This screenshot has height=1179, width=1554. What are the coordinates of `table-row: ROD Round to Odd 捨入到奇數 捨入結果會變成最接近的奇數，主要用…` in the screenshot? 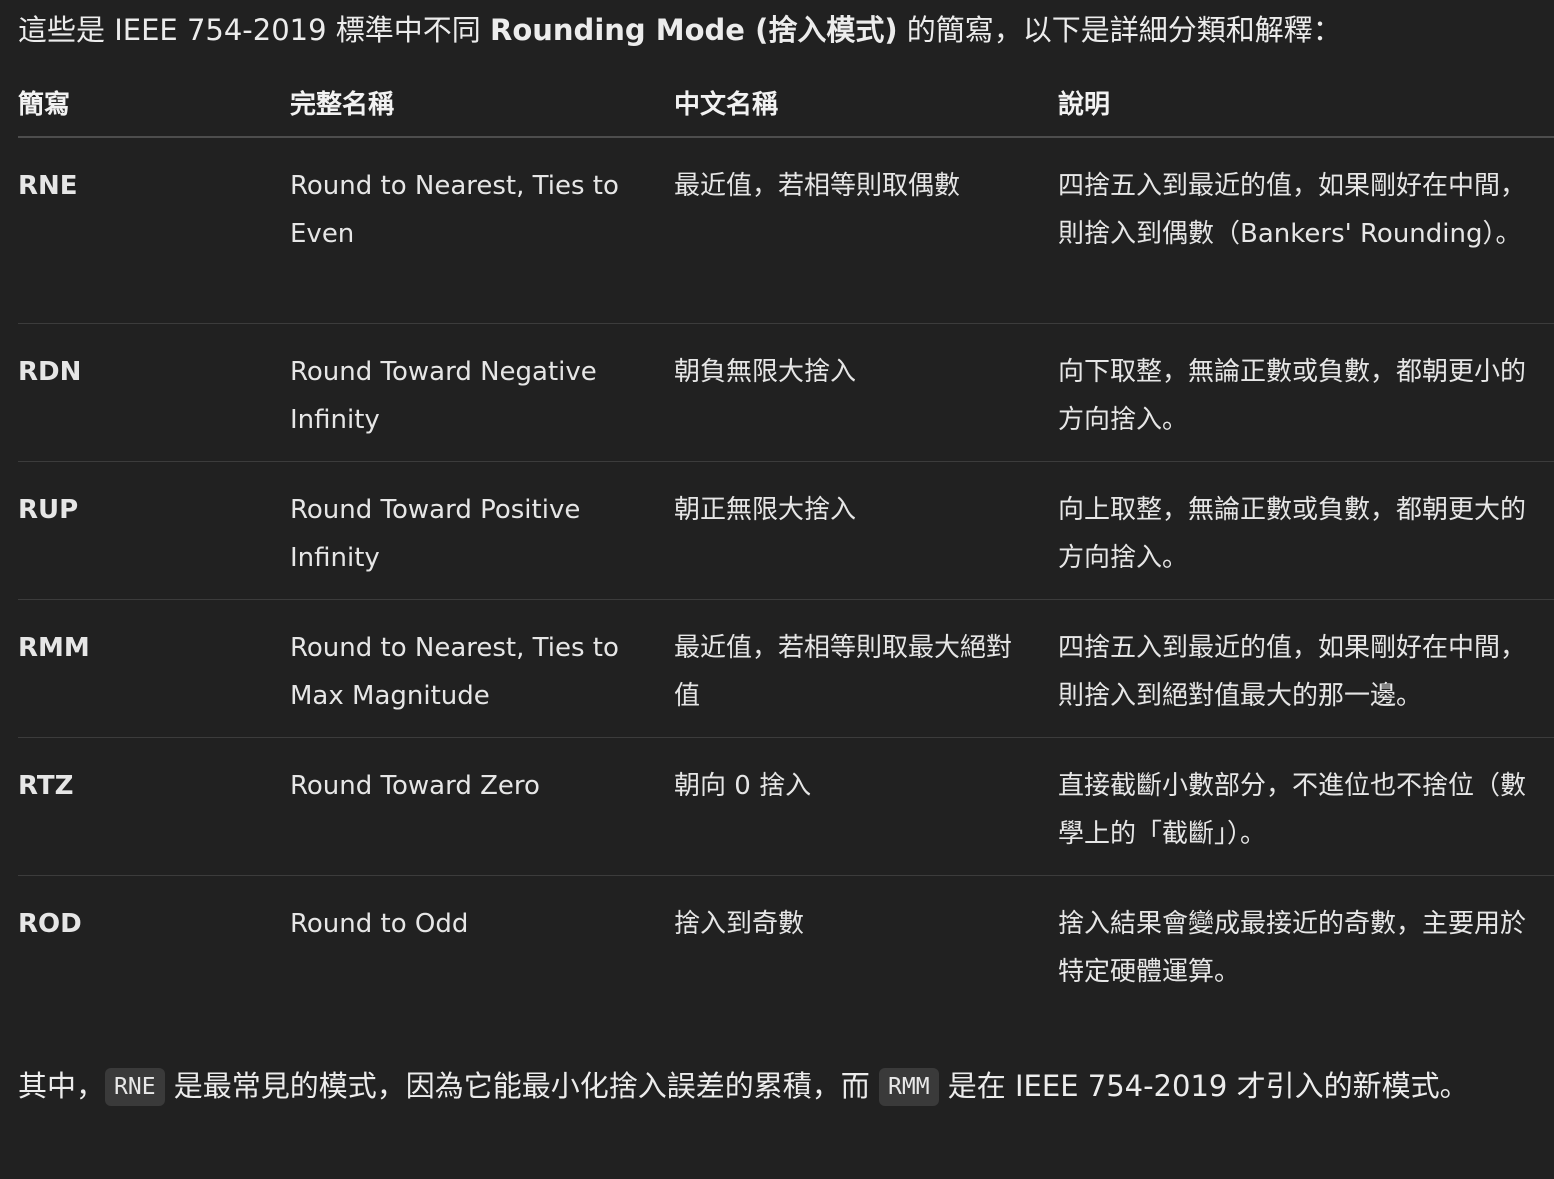 It's located at (786, 944).